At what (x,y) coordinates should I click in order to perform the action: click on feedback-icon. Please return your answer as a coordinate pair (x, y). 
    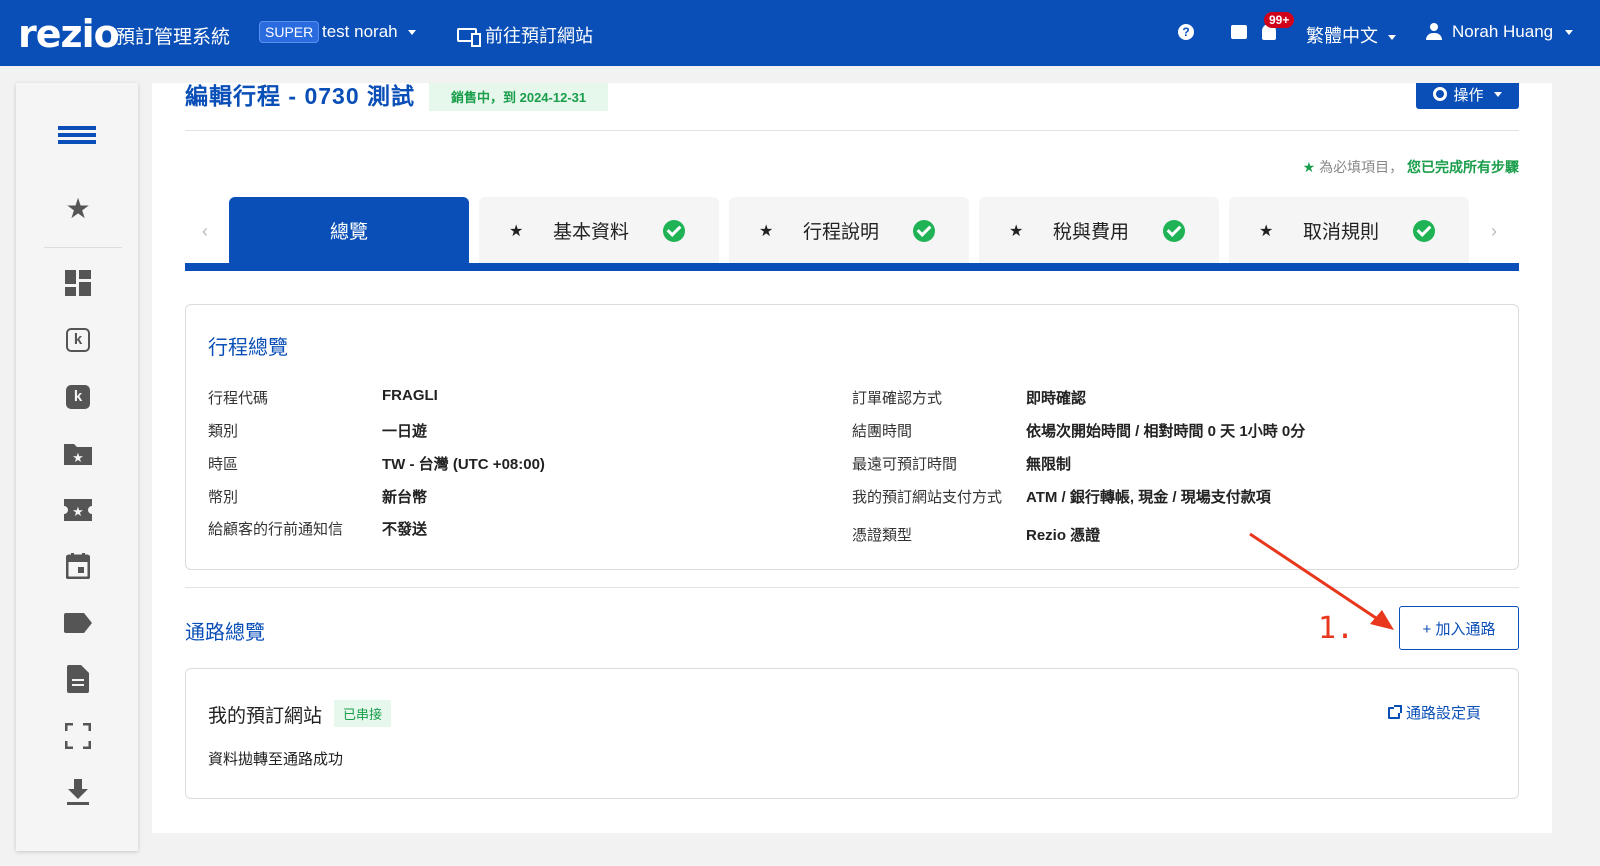
    Looking at the image, I should click on (1239, 32).